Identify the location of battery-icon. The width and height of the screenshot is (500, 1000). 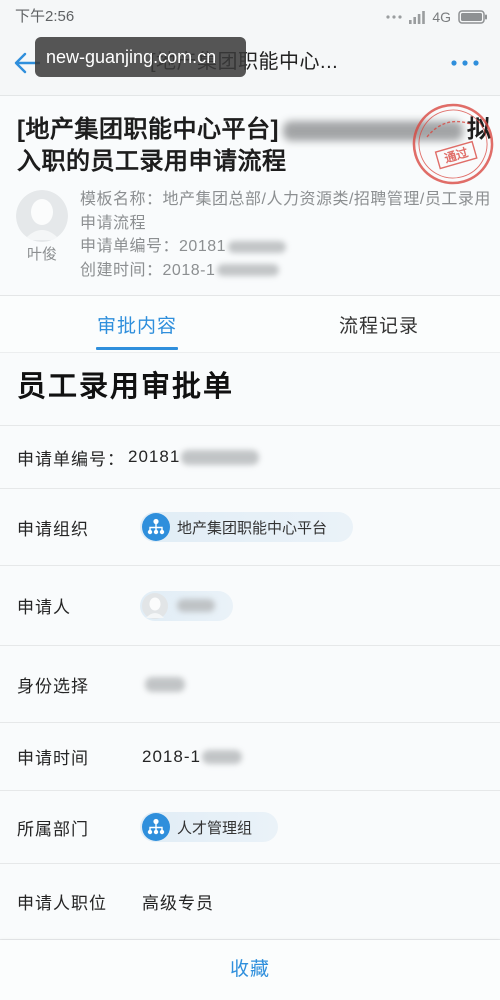
(472, 17).